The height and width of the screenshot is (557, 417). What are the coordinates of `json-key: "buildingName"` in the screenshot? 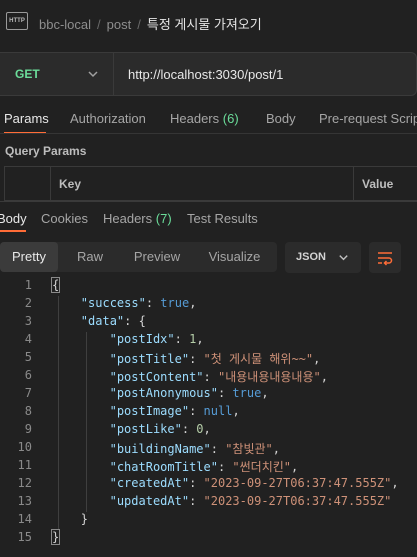 It's located at (160, 449).